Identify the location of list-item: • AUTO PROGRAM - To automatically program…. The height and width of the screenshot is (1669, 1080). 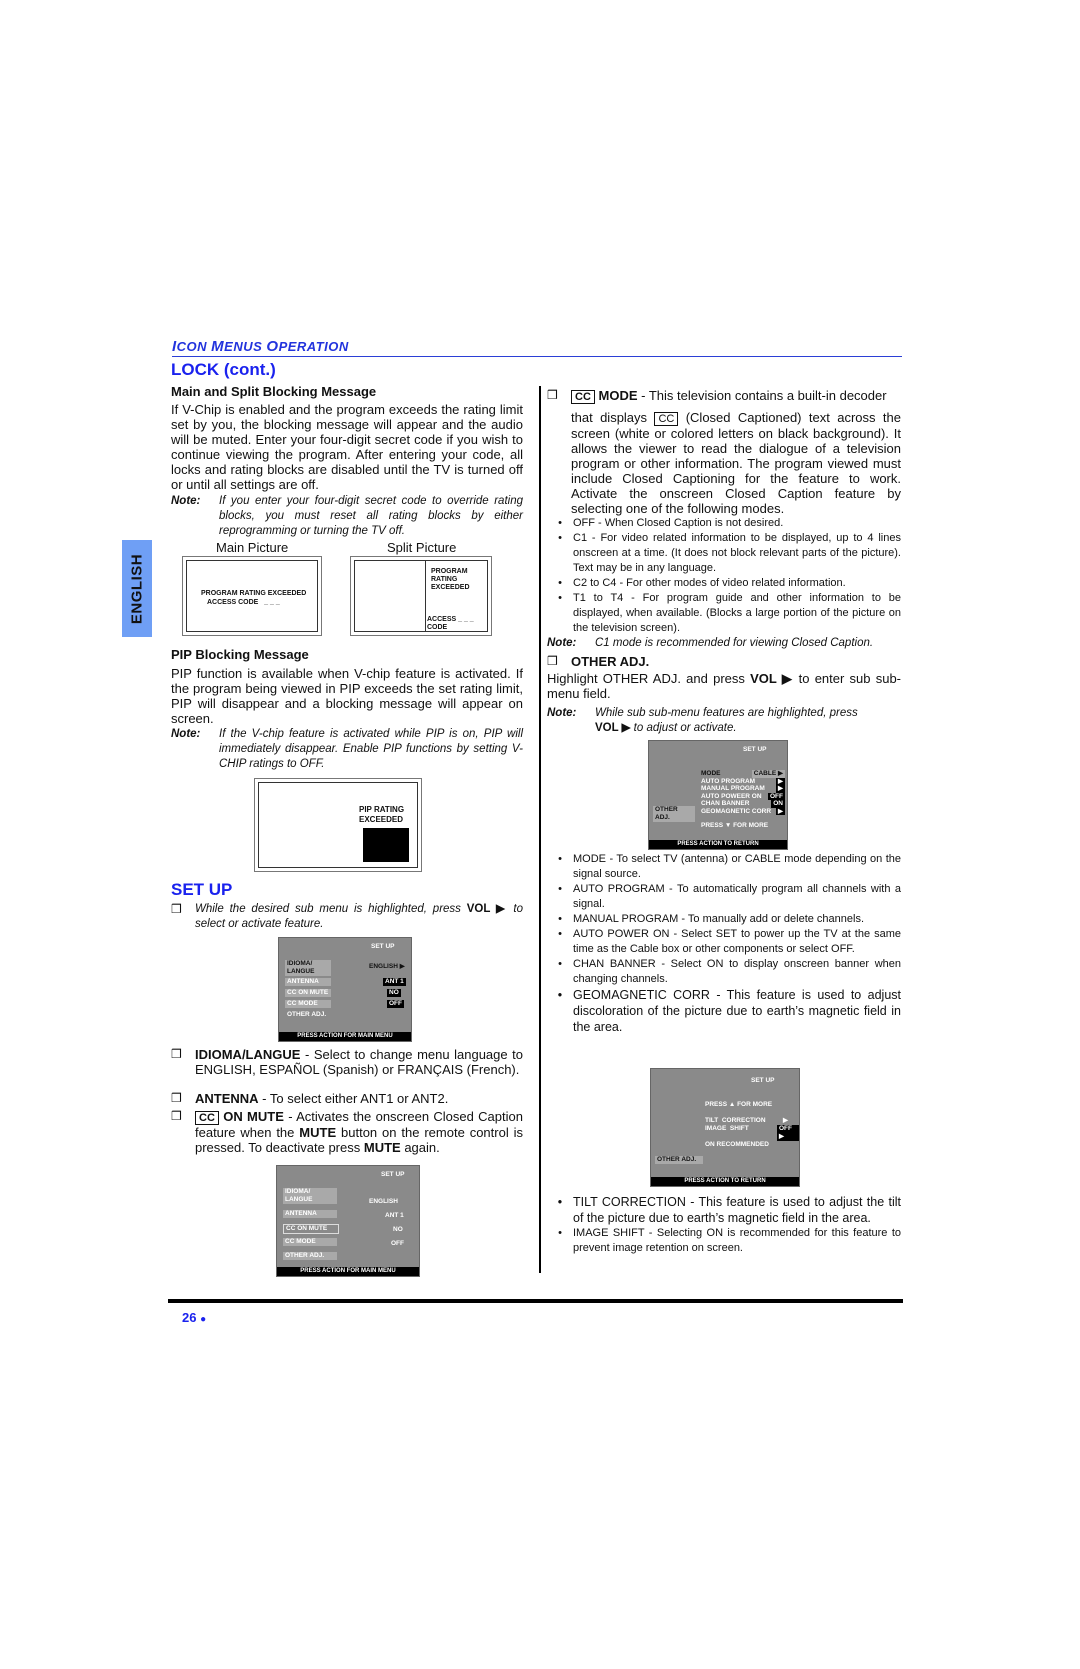
(729, 896).